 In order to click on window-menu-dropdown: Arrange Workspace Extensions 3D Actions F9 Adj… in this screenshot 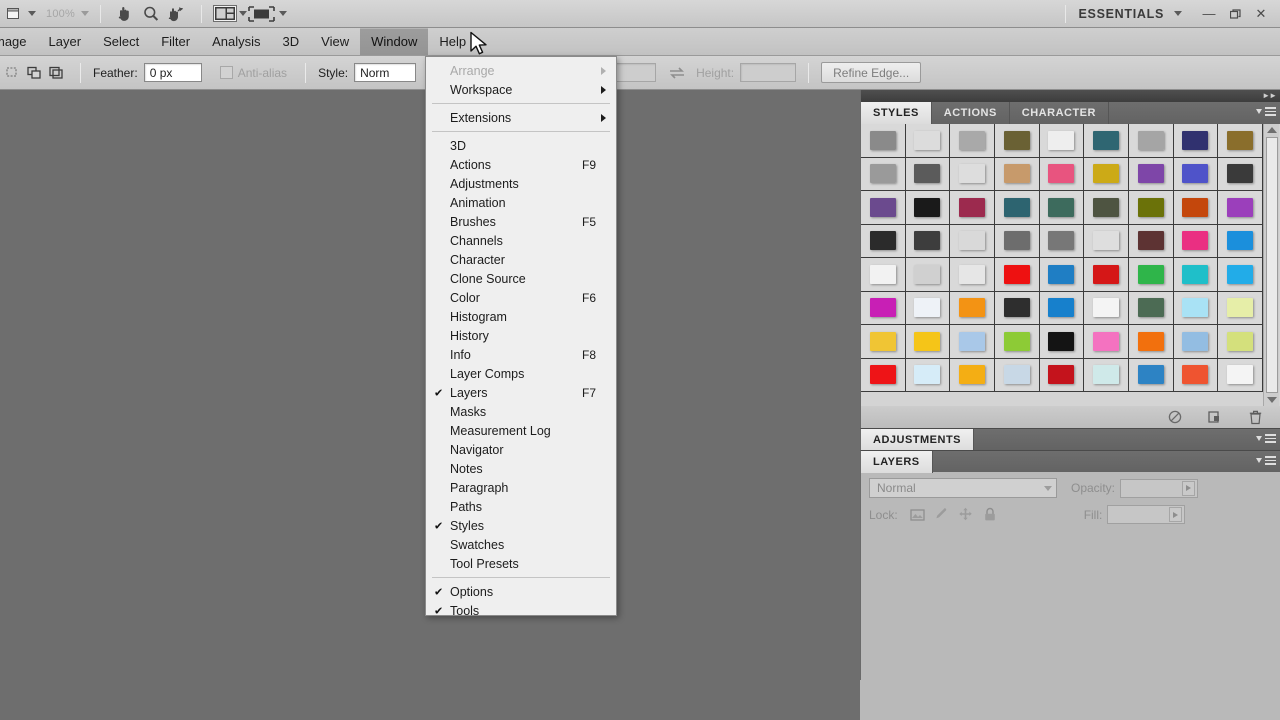, I will do `click(521, 337)`.